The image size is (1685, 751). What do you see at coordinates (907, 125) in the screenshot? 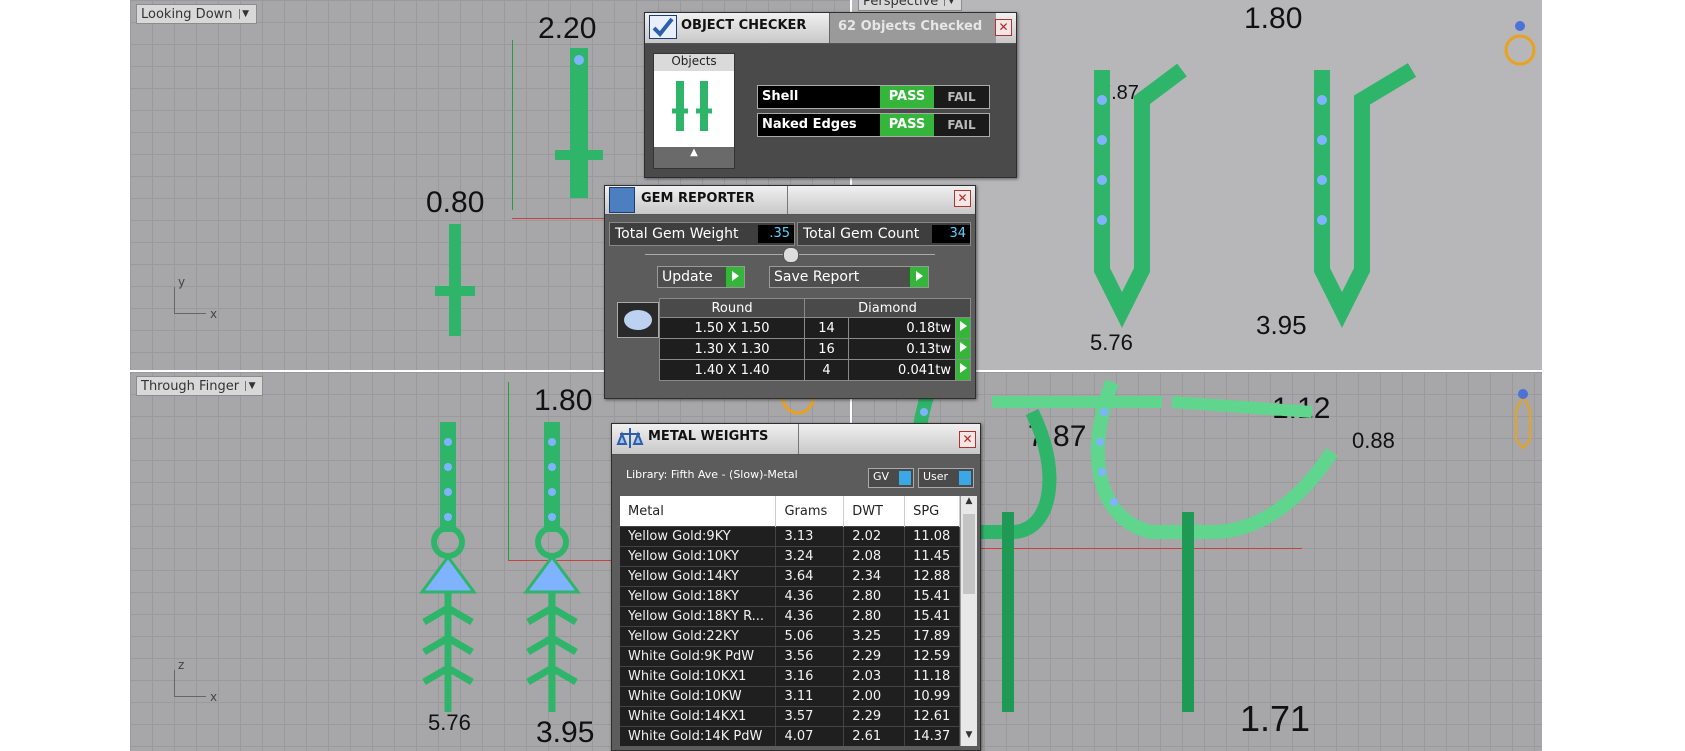
I see `naked-edges-pass-badge: PASS` at bounding box center [907, 125].